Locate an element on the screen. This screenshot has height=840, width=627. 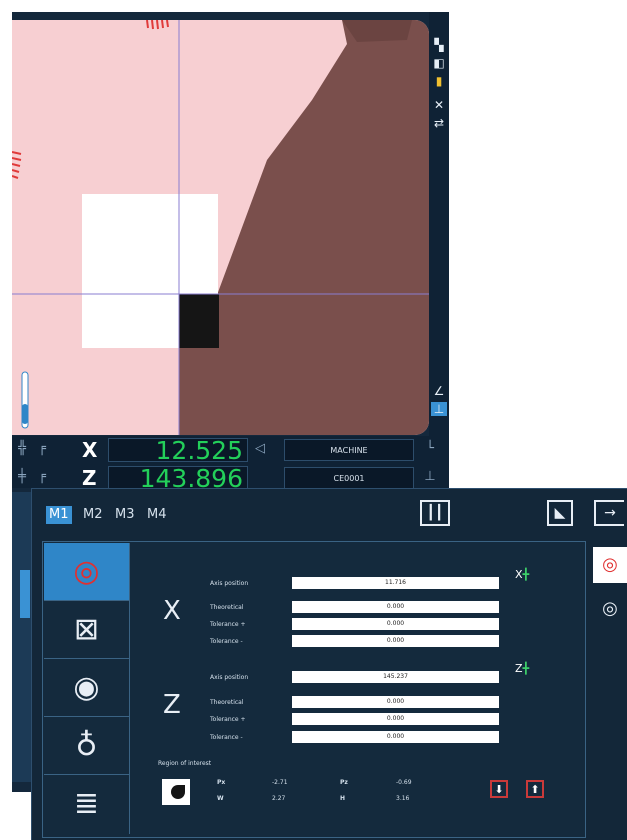
roi-px-label: Px is located at coordinates (221, 782).